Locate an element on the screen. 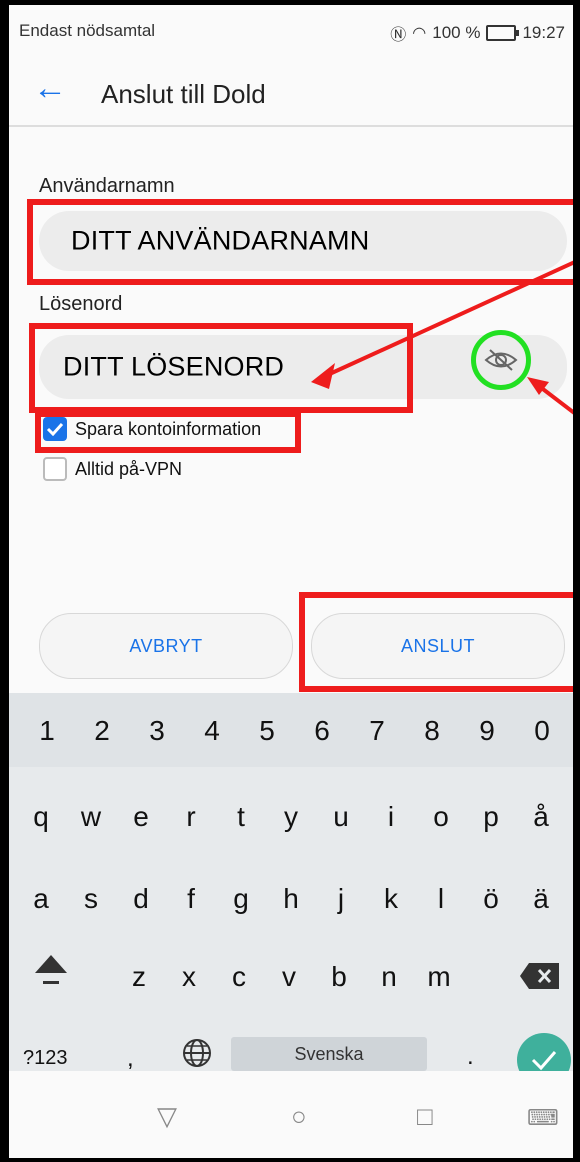  backspace-icon is located at coordinates (539, 976).